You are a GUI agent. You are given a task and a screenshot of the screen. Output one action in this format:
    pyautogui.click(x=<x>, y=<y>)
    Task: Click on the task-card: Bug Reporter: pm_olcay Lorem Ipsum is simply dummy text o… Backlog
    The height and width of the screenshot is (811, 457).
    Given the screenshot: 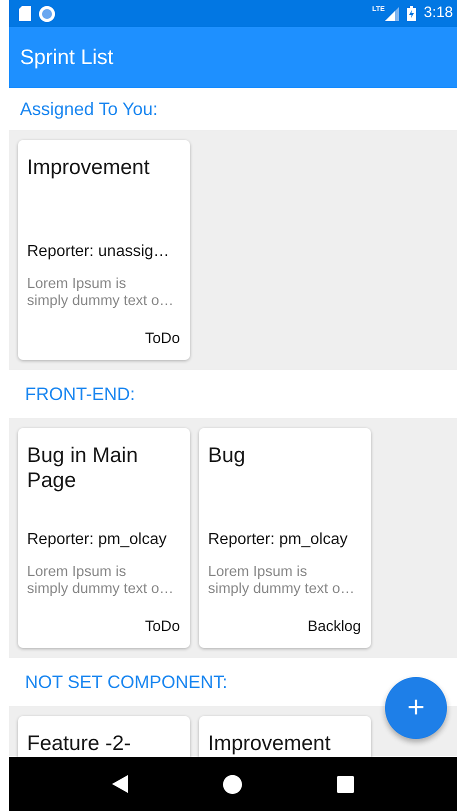 What is the action you would take?
    pyautogui.click(x=285, y=538)
    